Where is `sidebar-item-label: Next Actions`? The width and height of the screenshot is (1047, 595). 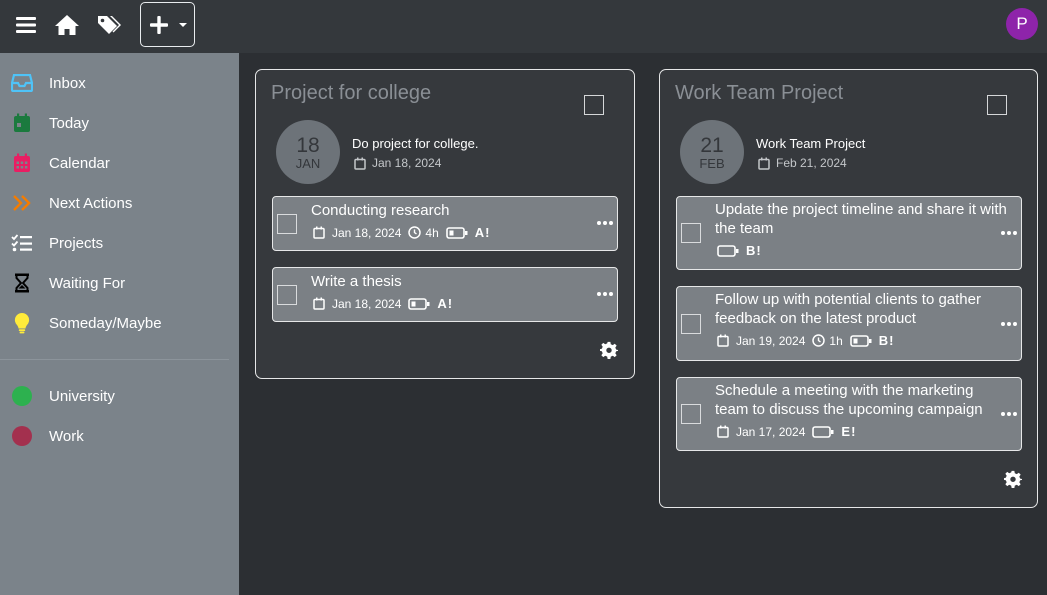
sidebar-item-label: Next Actions is located at coordinates (91, 203).